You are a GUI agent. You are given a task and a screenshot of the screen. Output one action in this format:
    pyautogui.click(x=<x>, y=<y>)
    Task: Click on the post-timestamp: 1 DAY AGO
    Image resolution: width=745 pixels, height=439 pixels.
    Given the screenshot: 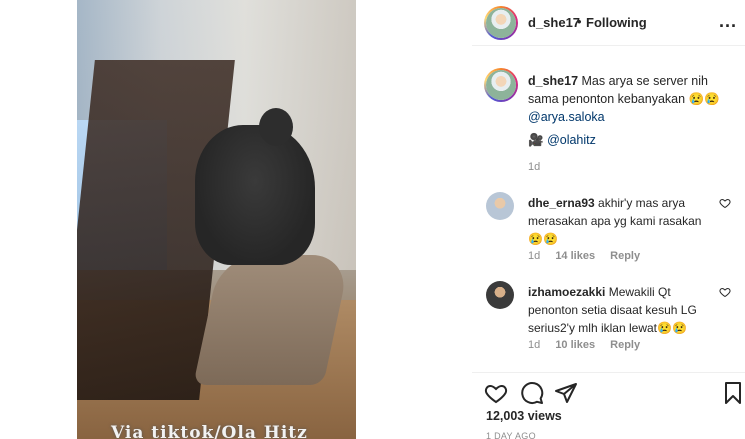 What is the action you would take?
    pyautogui.click(x=511, y=435)
    